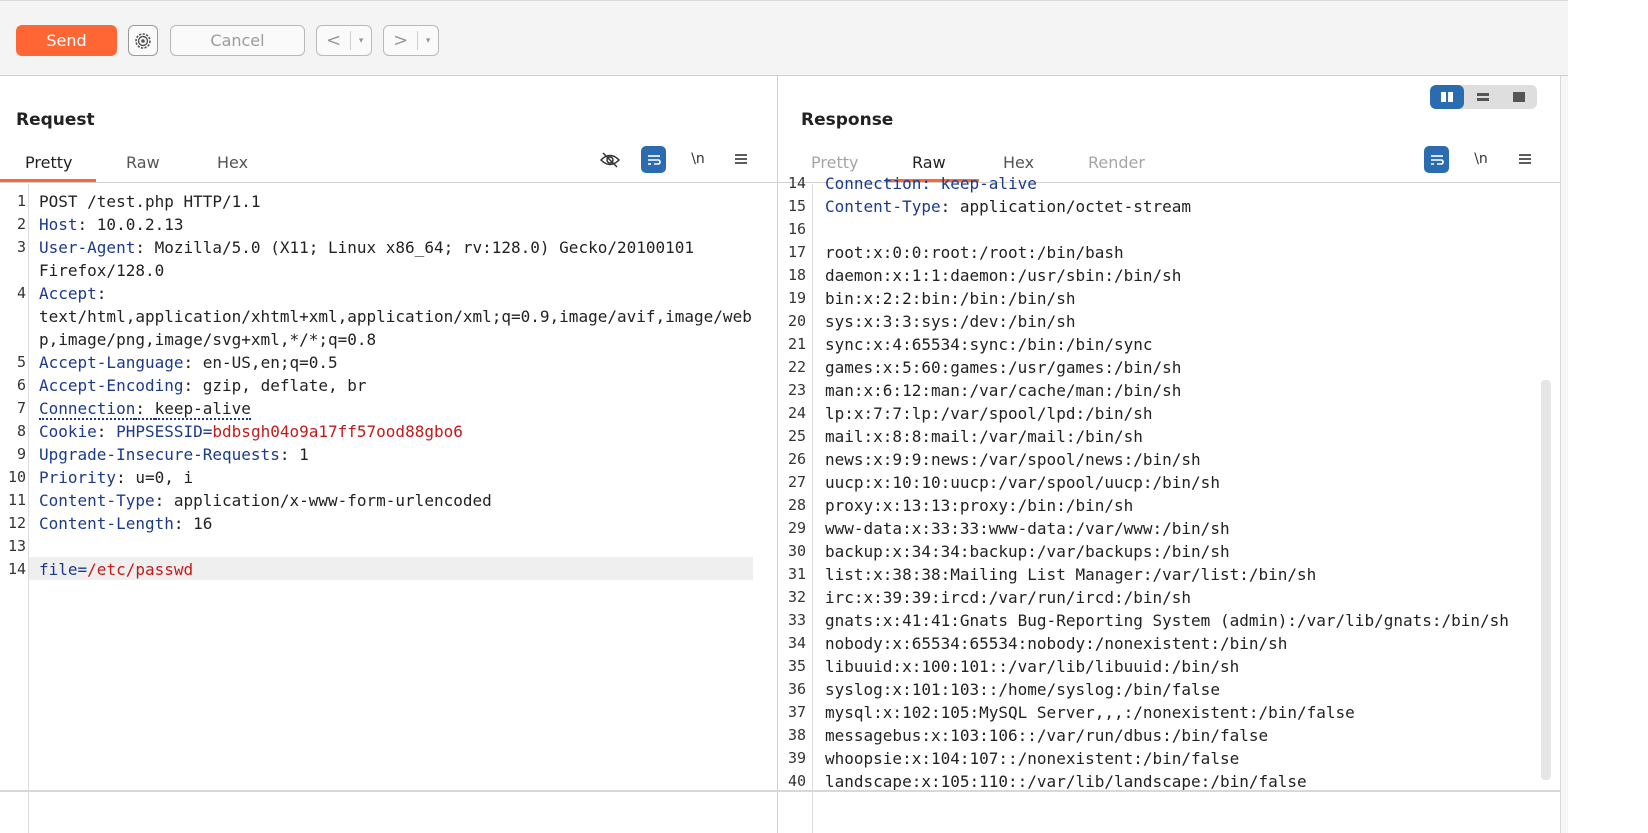  What do you see at coordinates (21, 385) in the screenshot?
I see `line-number: 6` at bounding box center [21, 385].